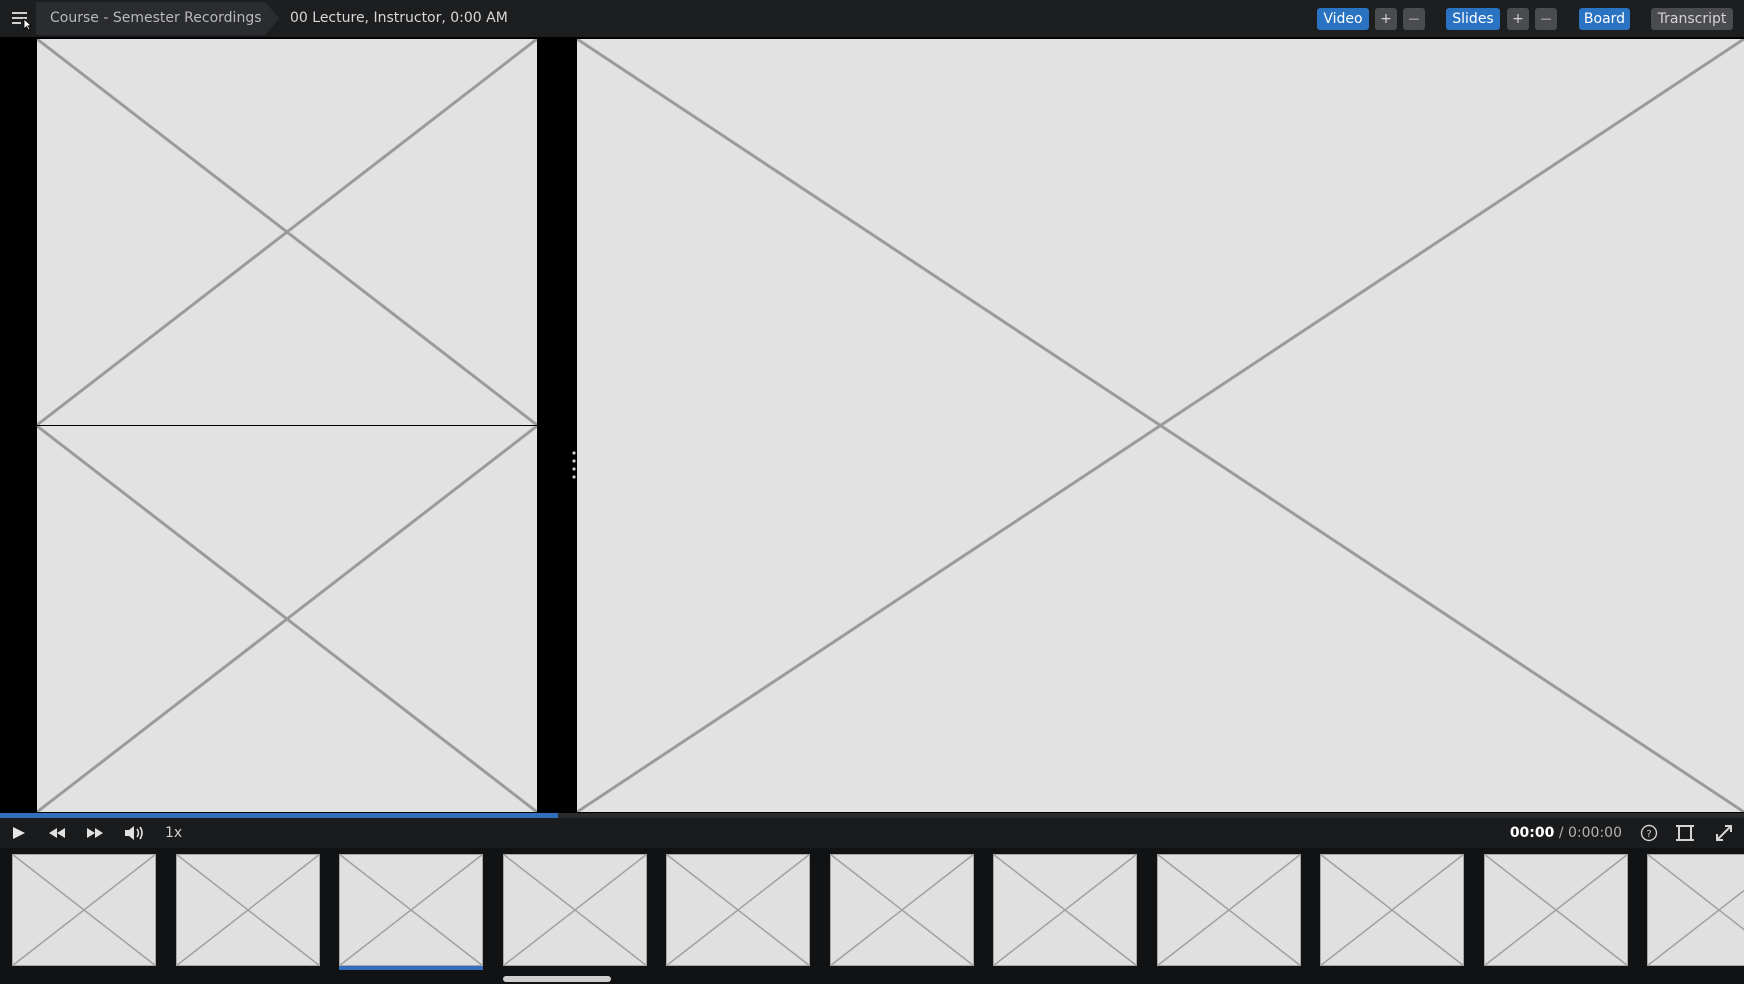 The width and height of the screenshot is (1744, 984). What do you see at coordinates (399, 18) in the screenshot?
I see `lecture-title: 00 Lecture, Instructor, 0:00 AM` at bounding box center [399, 18].